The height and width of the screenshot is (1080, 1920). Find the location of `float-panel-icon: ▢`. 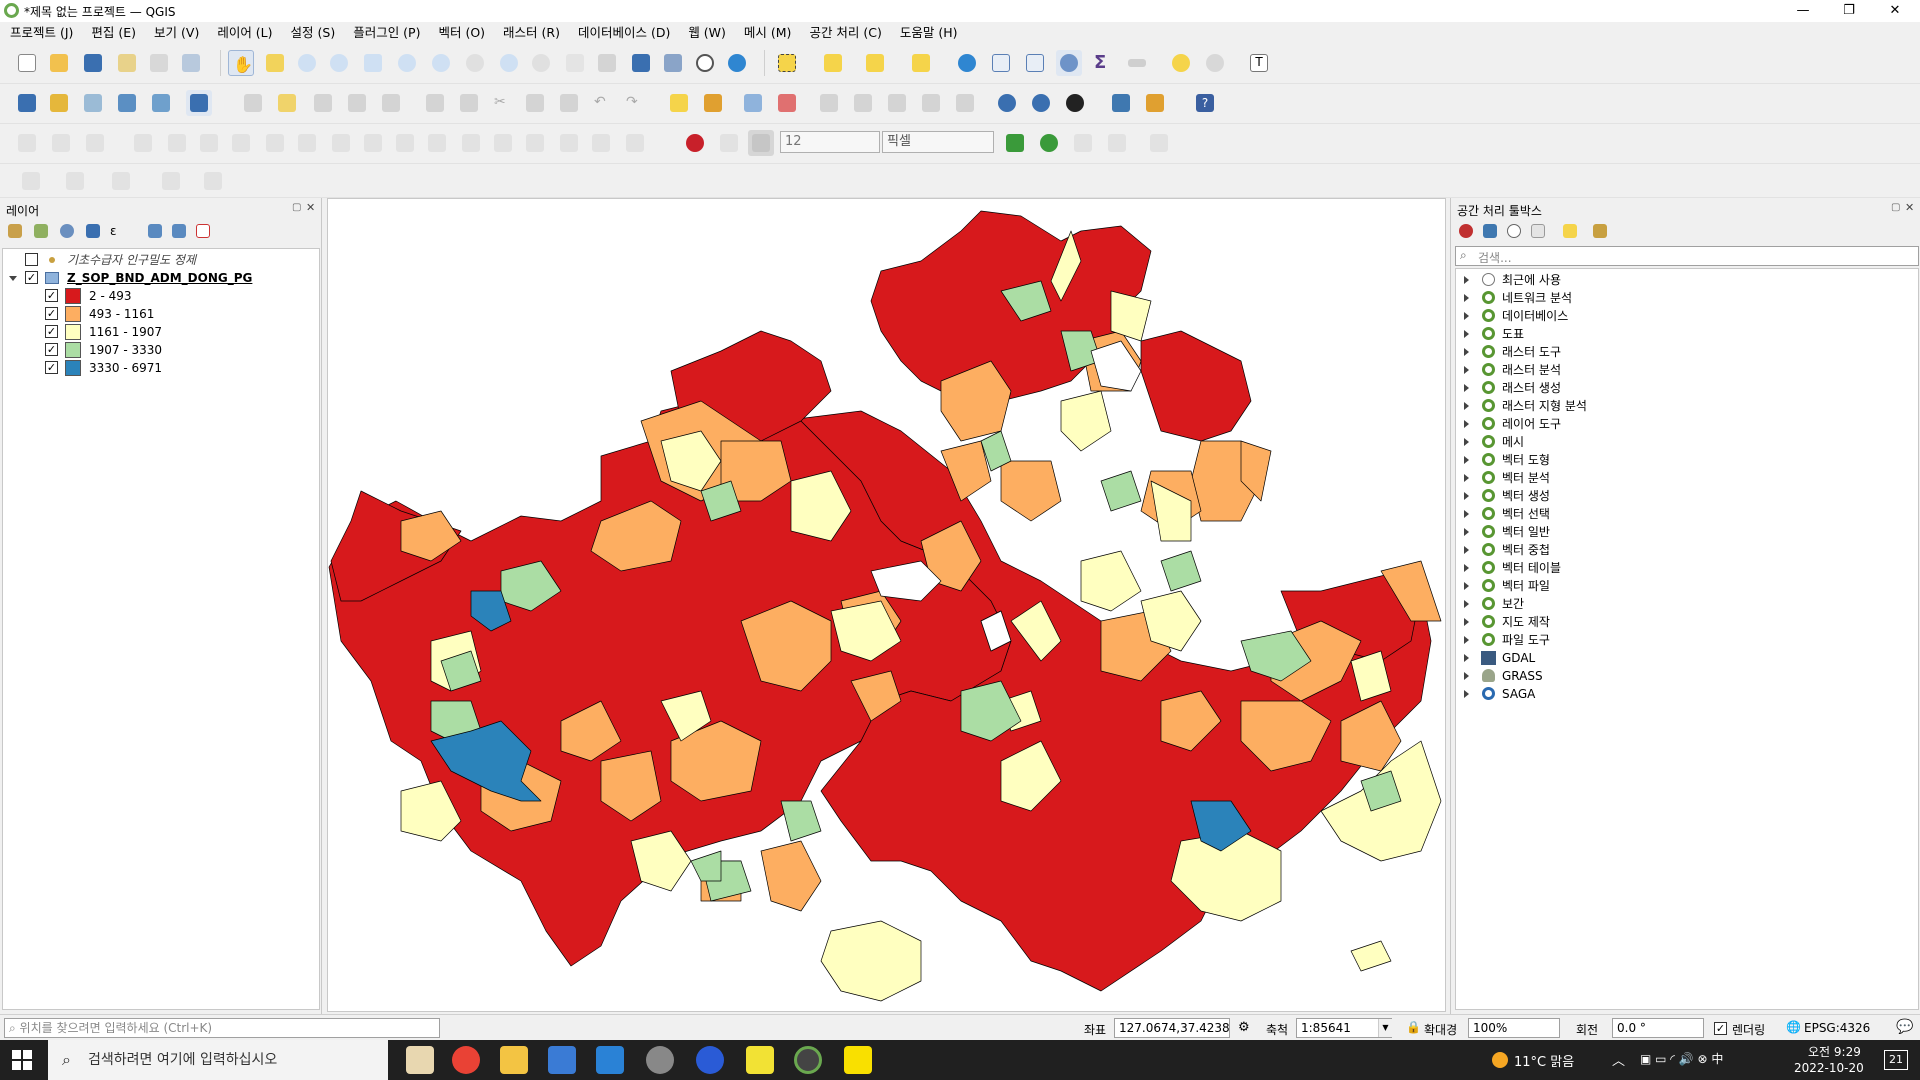

float-panel-icon: ▢ is located at coordinates (1895, 207).